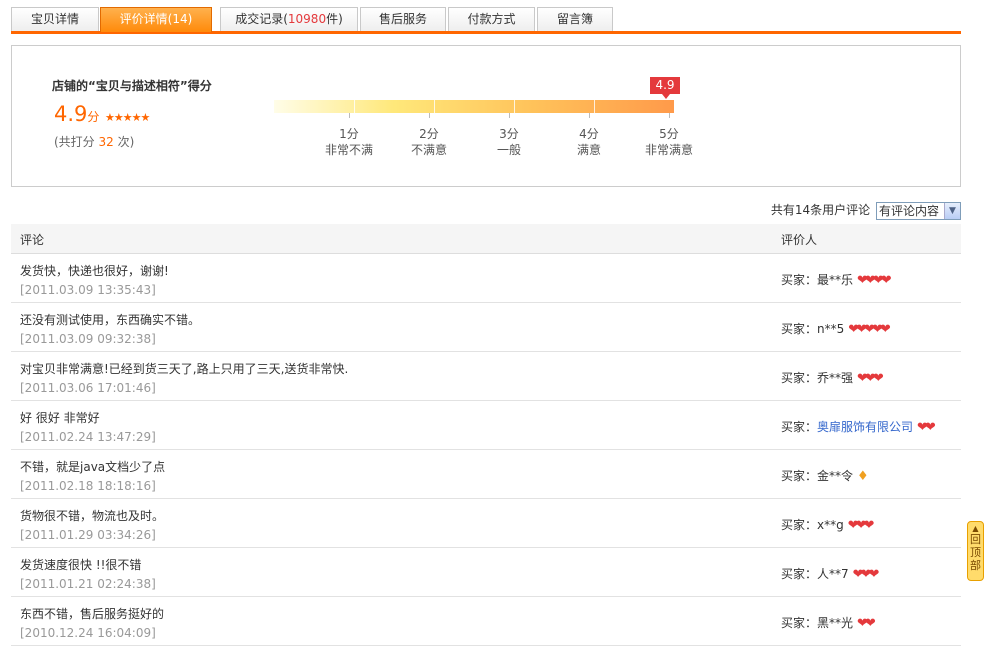  Describe the element at coordinates (575, 19) in the screenshot. I see `tab-guestbook: 留言簿` at that location.